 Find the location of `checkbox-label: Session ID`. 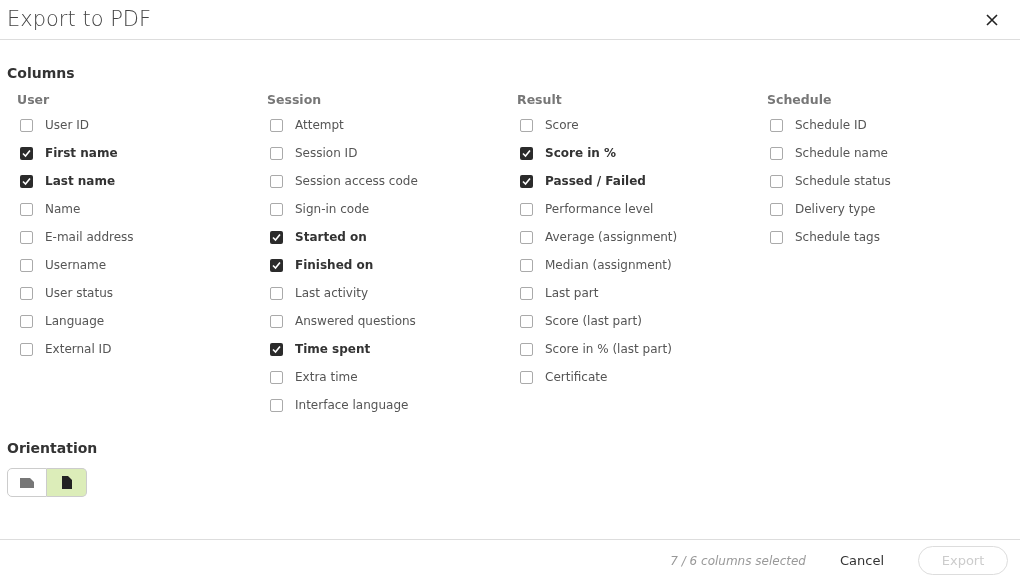

checkbox-label: Session ID is located at coordinates (326, 153).